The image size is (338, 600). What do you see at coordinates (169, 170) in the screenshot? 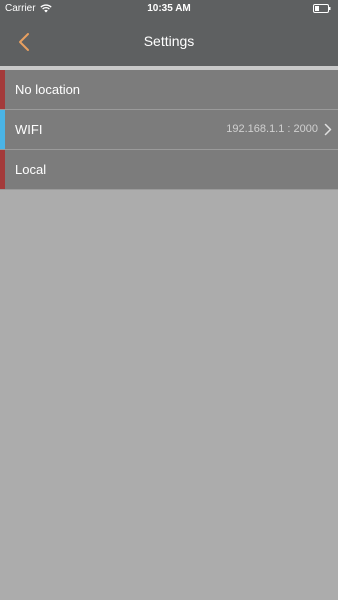
I see `settings-row-local: Local` at bounding box center [169, 170].